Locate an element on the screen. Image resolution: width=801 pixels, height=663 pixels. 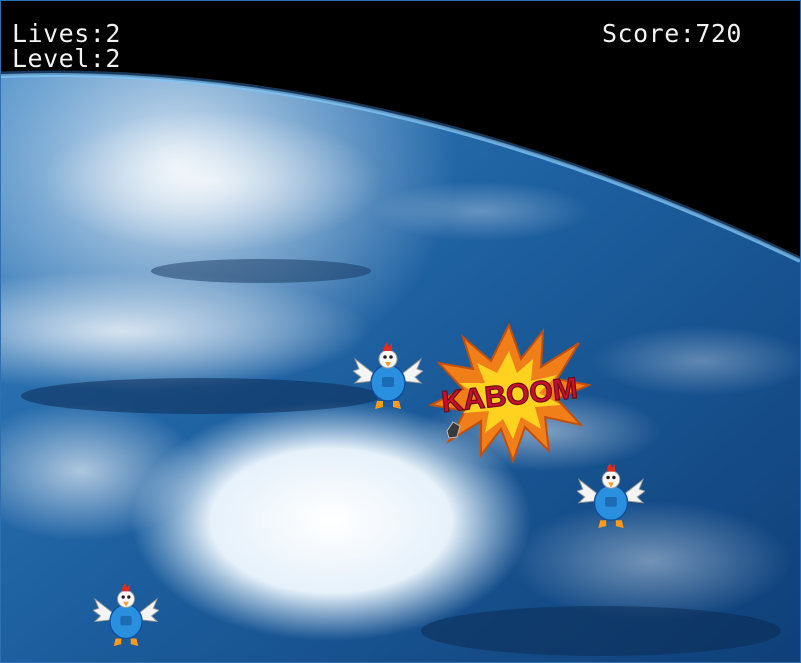
score-label: Score: is located at coordinates (649, 33).